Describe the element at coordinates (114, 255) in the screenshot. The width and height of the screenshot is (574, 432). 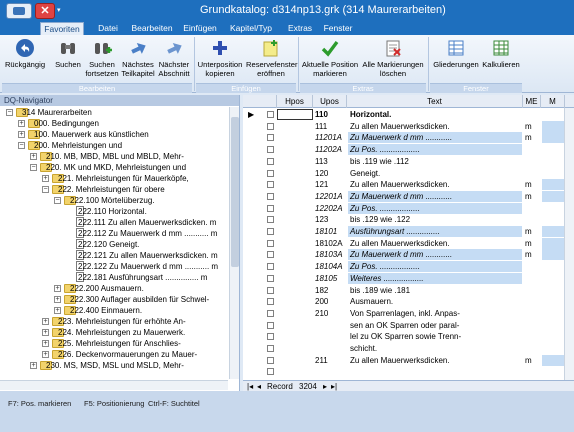
I see `tree-item: 222.121 Zu allen Mauerwerksdicken. m` at that location.